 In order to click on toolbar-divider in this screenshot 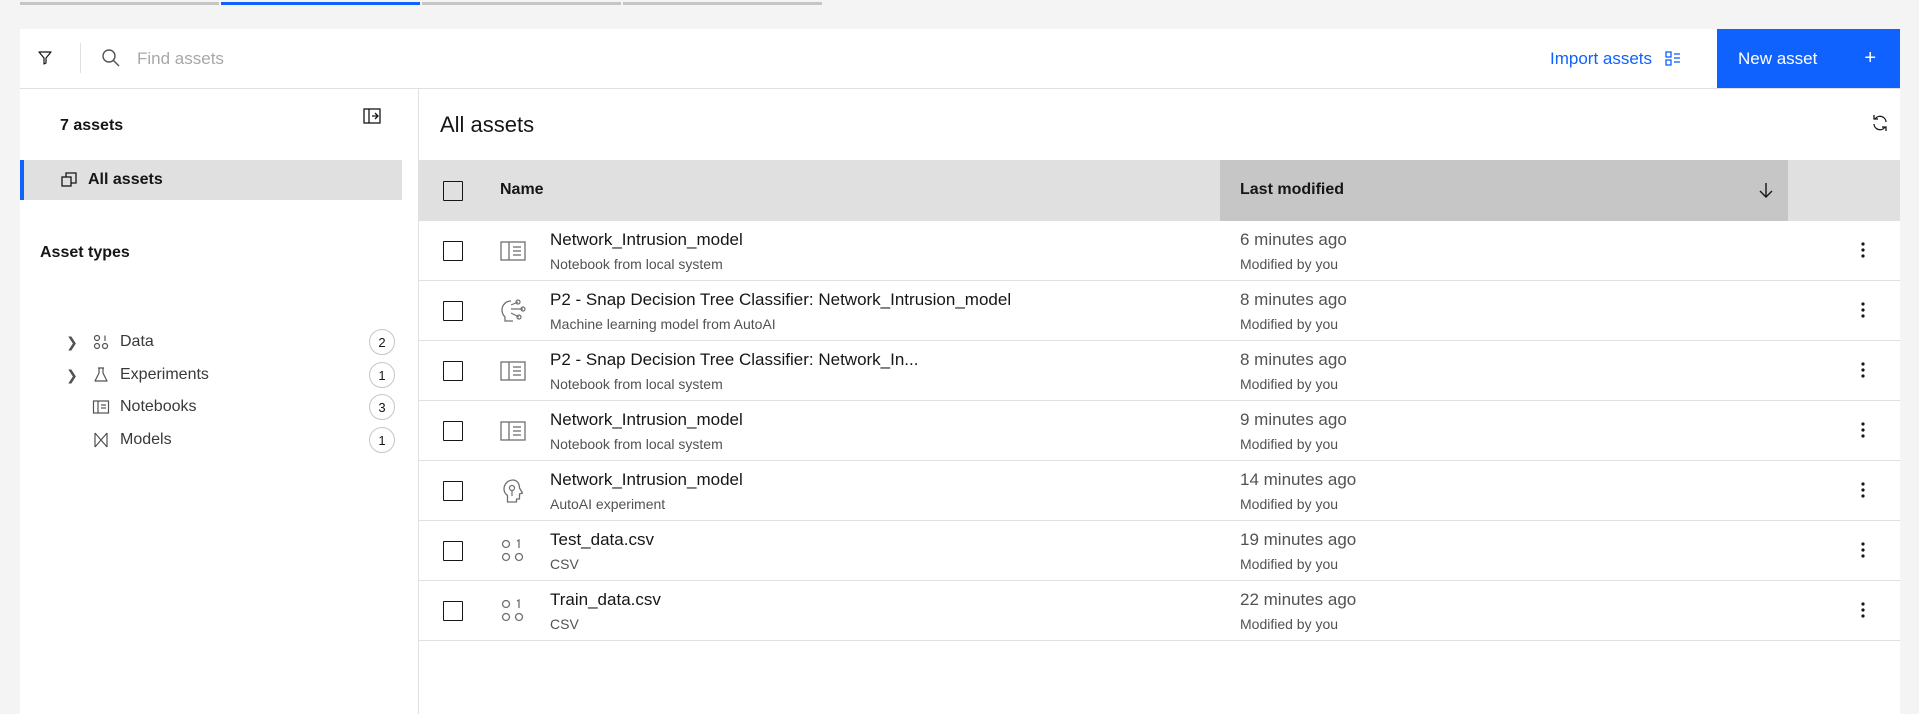, I will do `click(80, 58)`.